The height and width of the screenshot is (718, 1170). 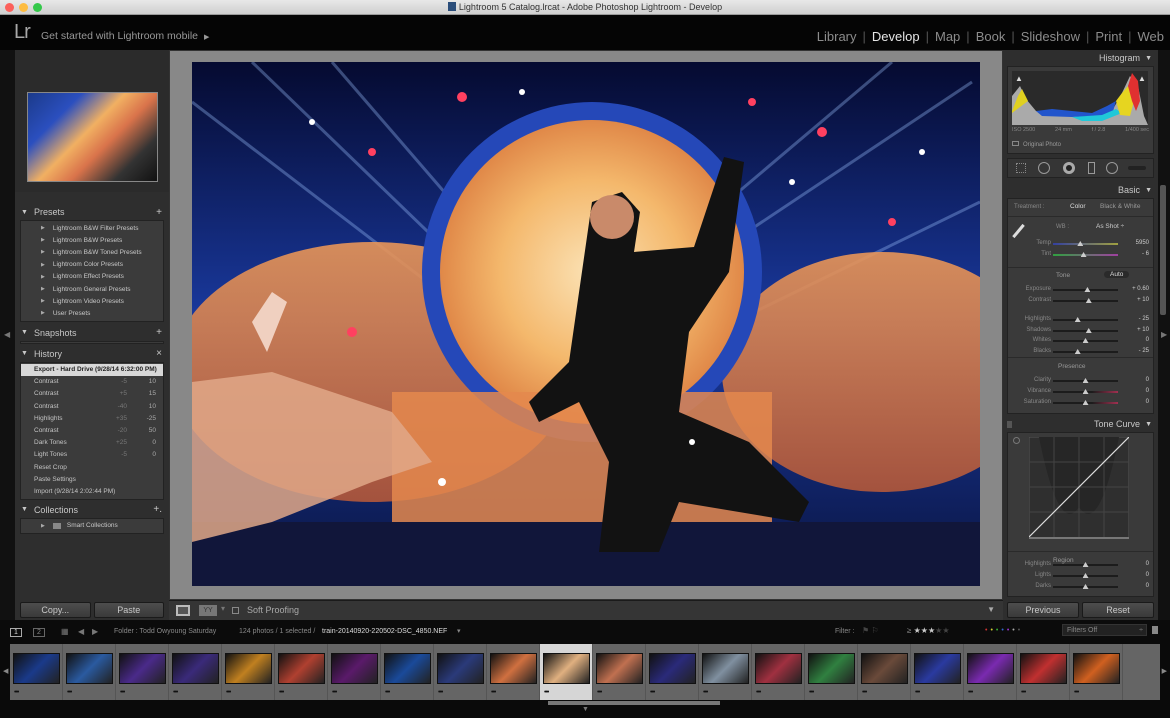 I want to click on tone-curve-header: Tone Curve ▼, so click(x=1080, y=424).